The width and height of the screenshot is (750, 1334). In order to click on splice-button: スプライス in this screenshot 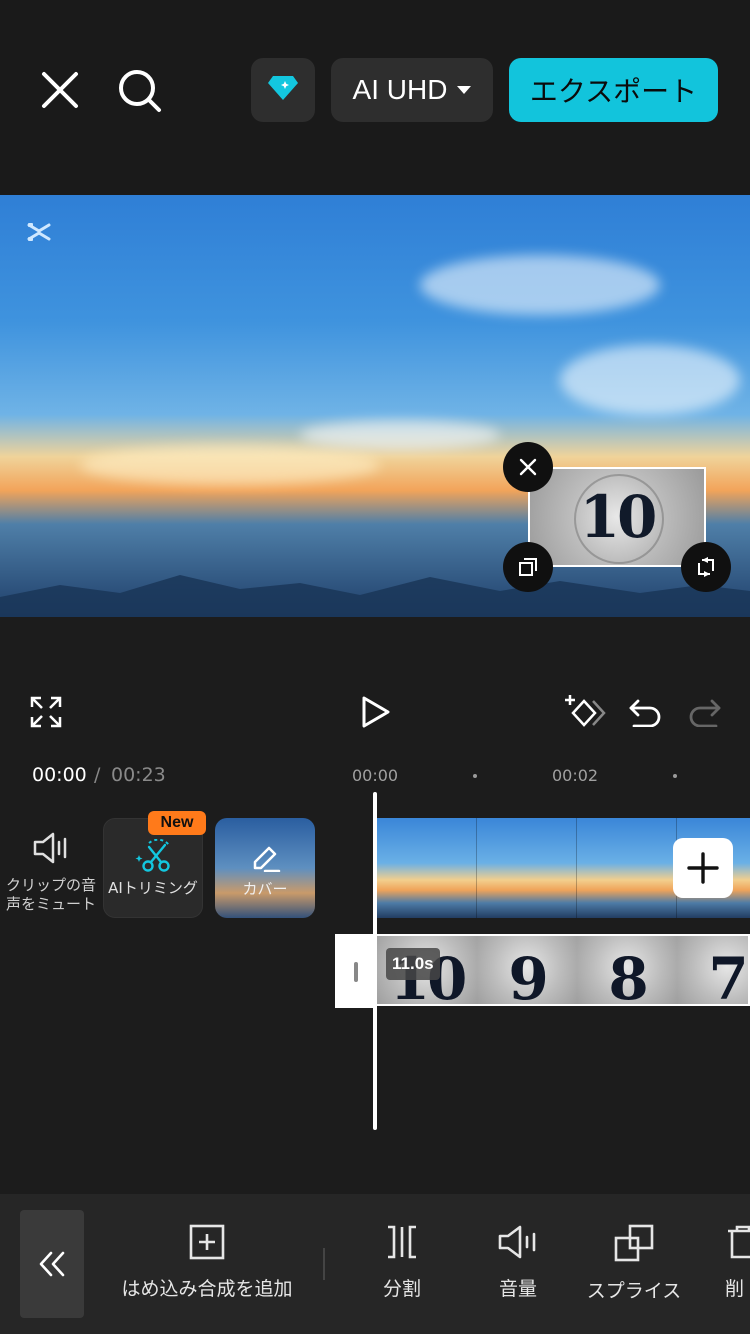, I will do `click(634, 1263)`.